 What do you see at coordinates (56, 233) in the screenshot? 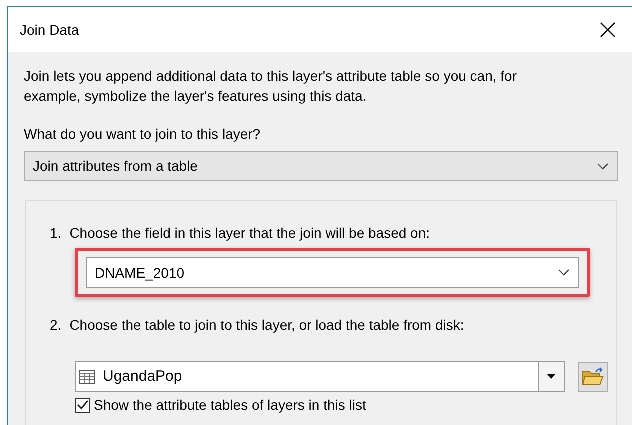
I see `step-number: 1.` at bounding box center [56, 233].